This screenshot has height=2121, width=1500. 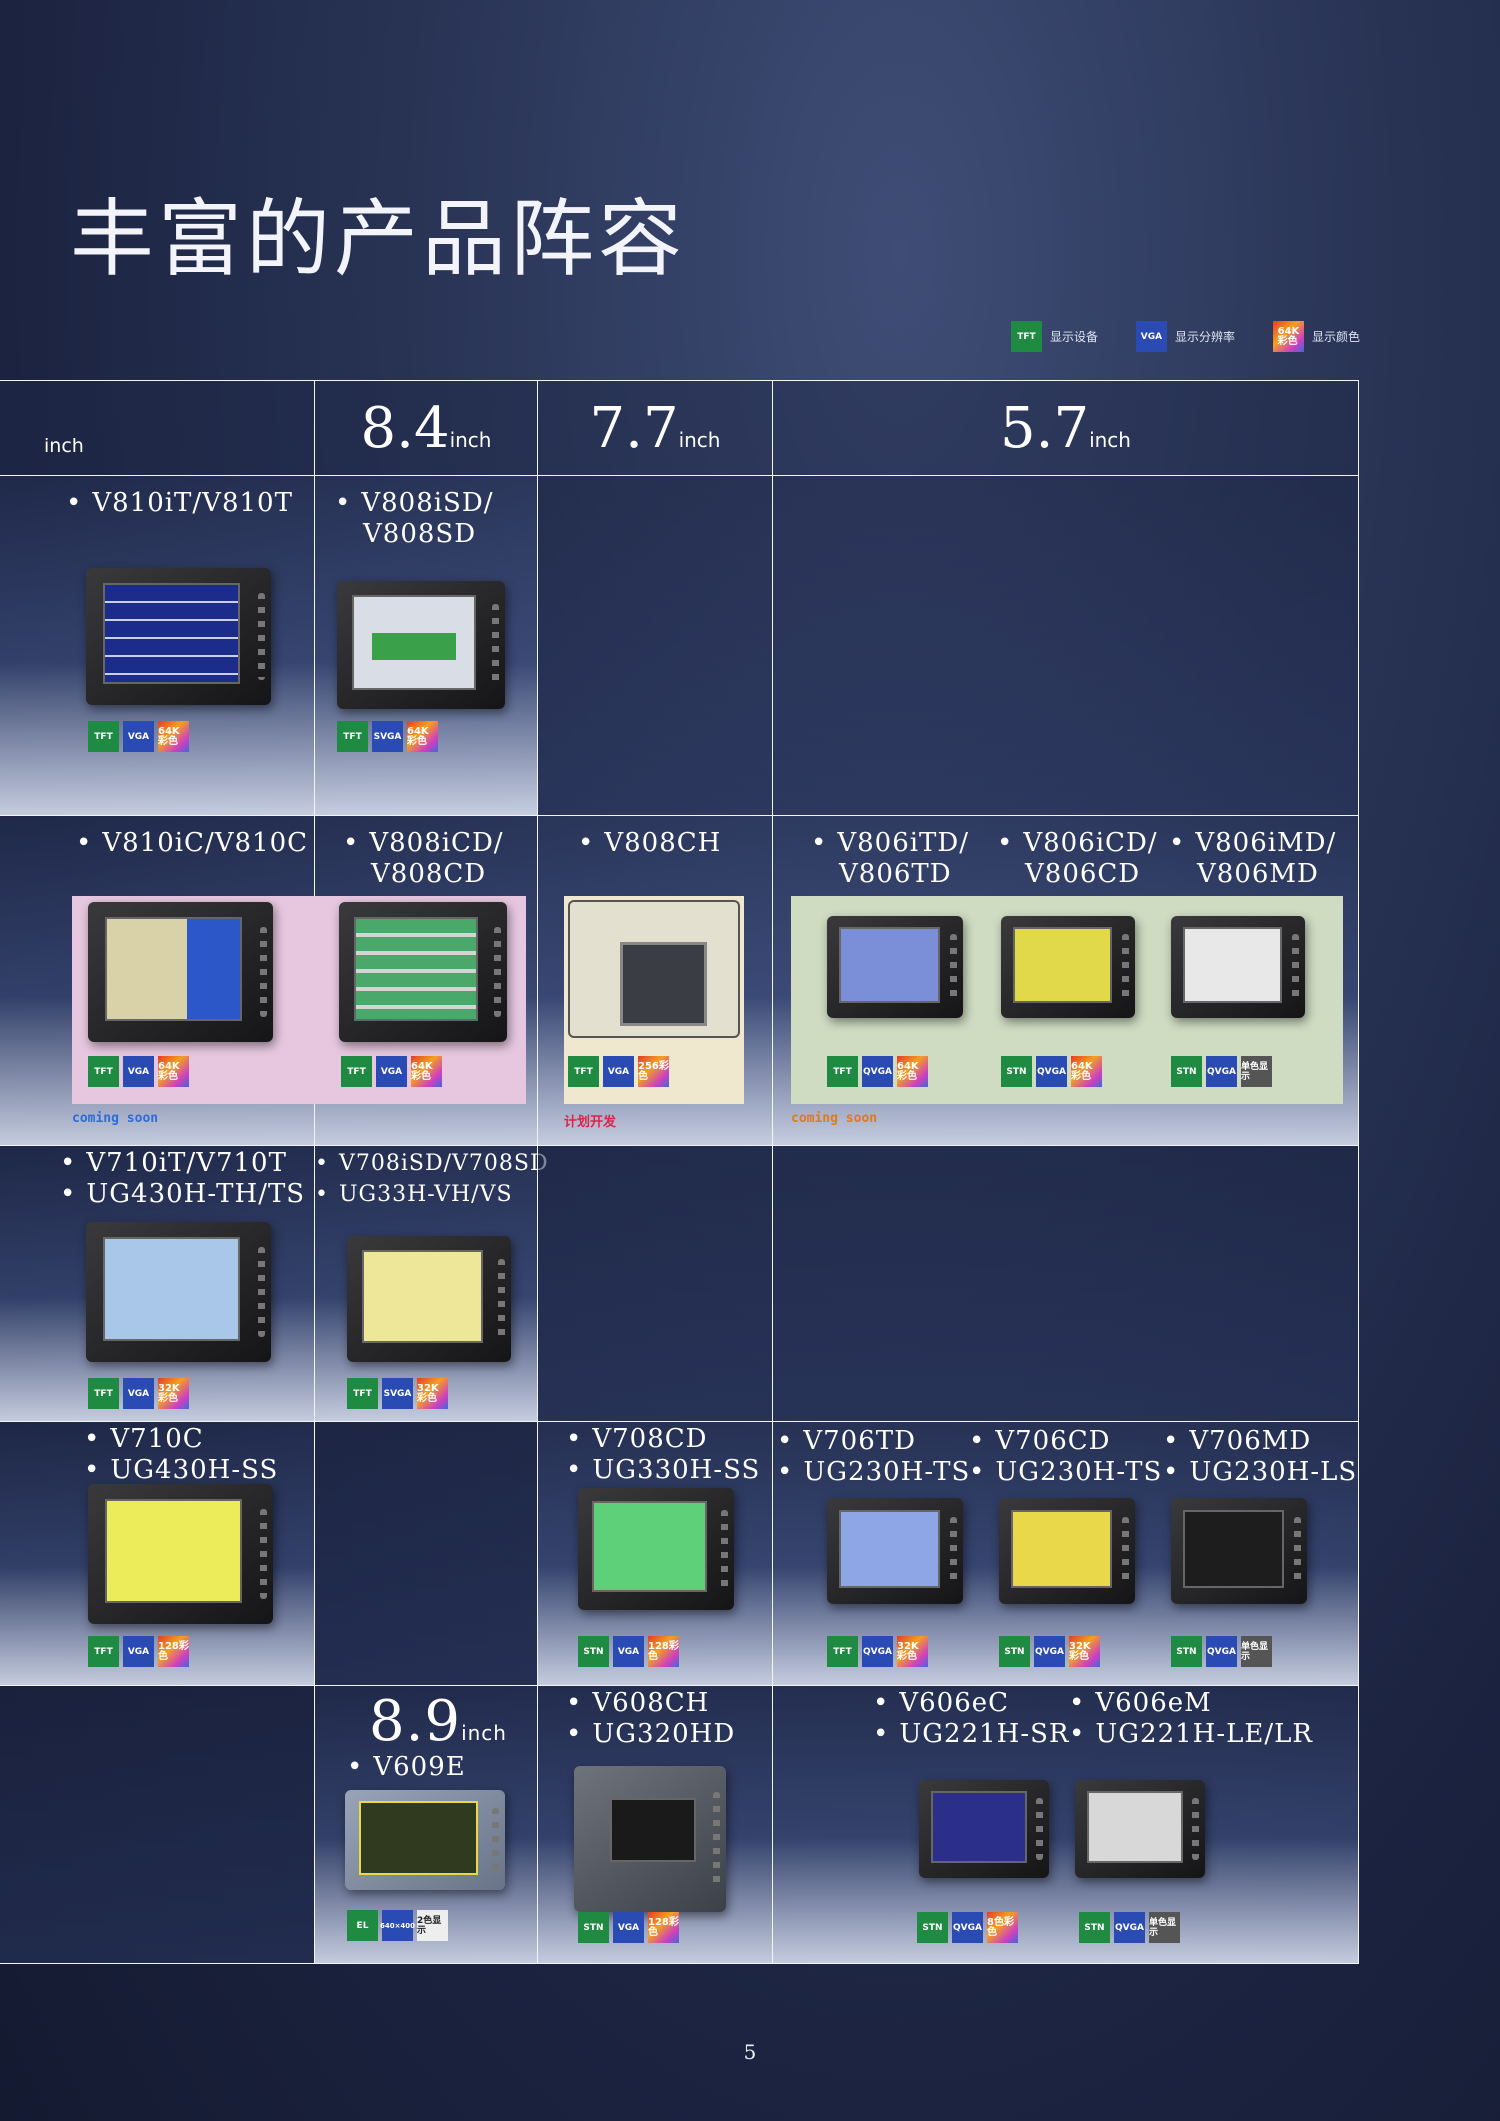 I want to click on page-title: 丰富的产品阵容, so click(x=378, y=239).